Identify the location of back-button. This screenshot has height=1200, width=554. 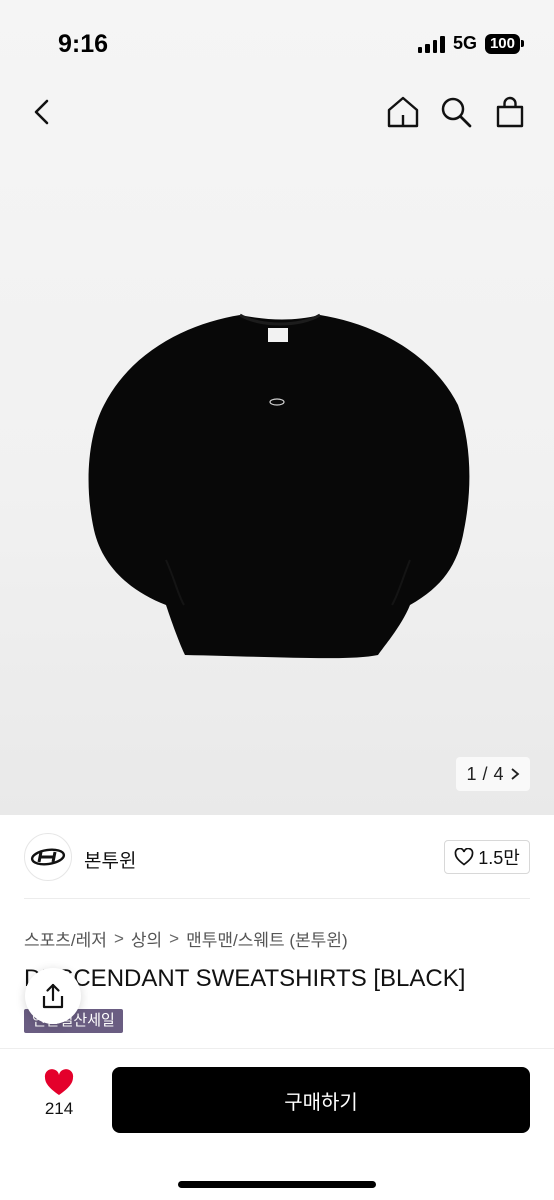
(42, 112).